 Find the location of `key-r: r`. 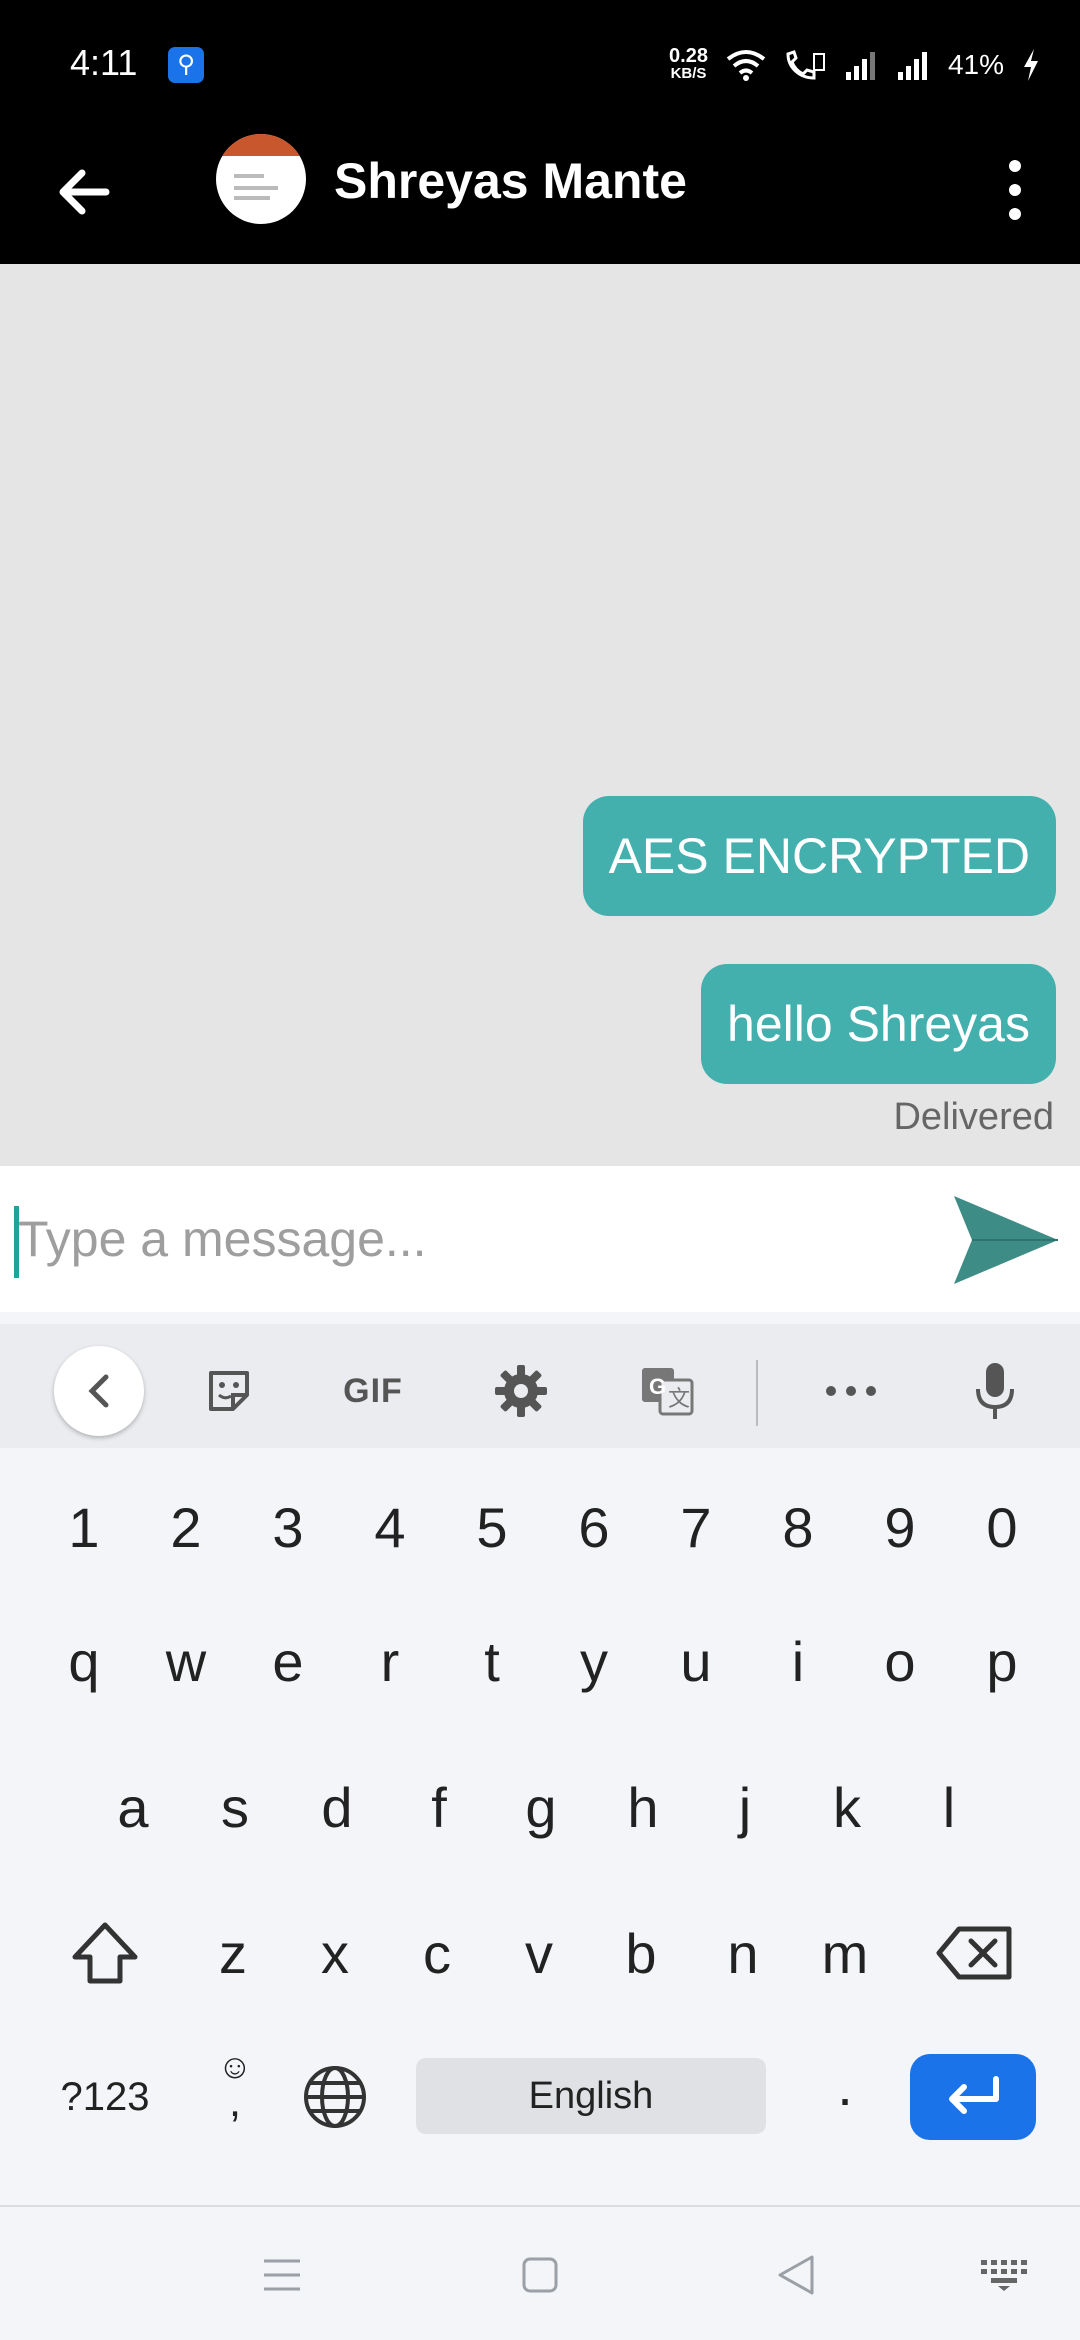

key-r: r is located at coordinates (390, 1661).